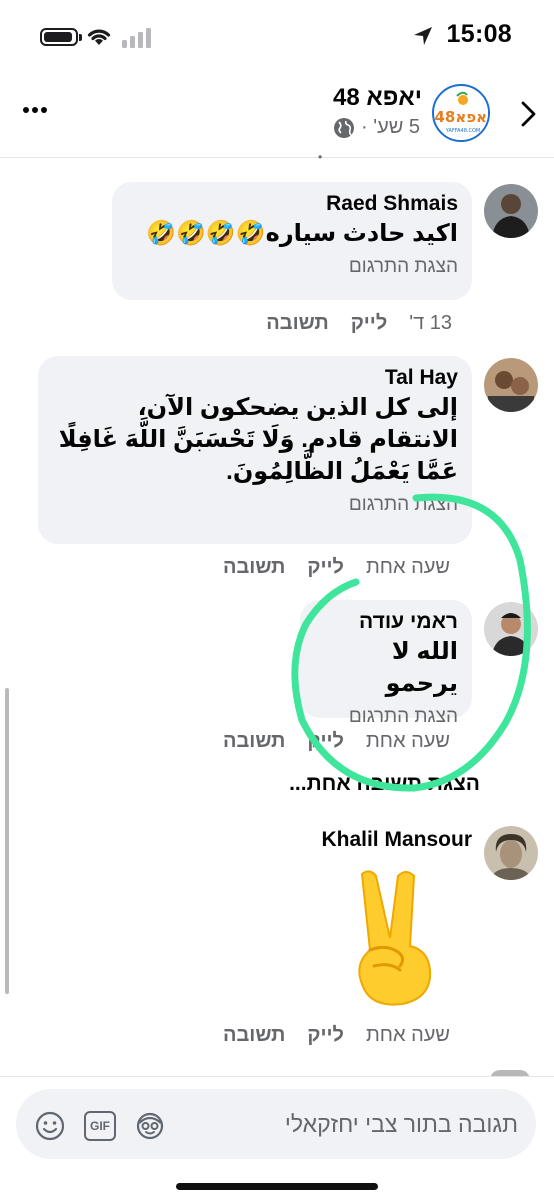 The image size is (554, 1200). I want to click on gif-icon: GIF, so click(100, 1126).